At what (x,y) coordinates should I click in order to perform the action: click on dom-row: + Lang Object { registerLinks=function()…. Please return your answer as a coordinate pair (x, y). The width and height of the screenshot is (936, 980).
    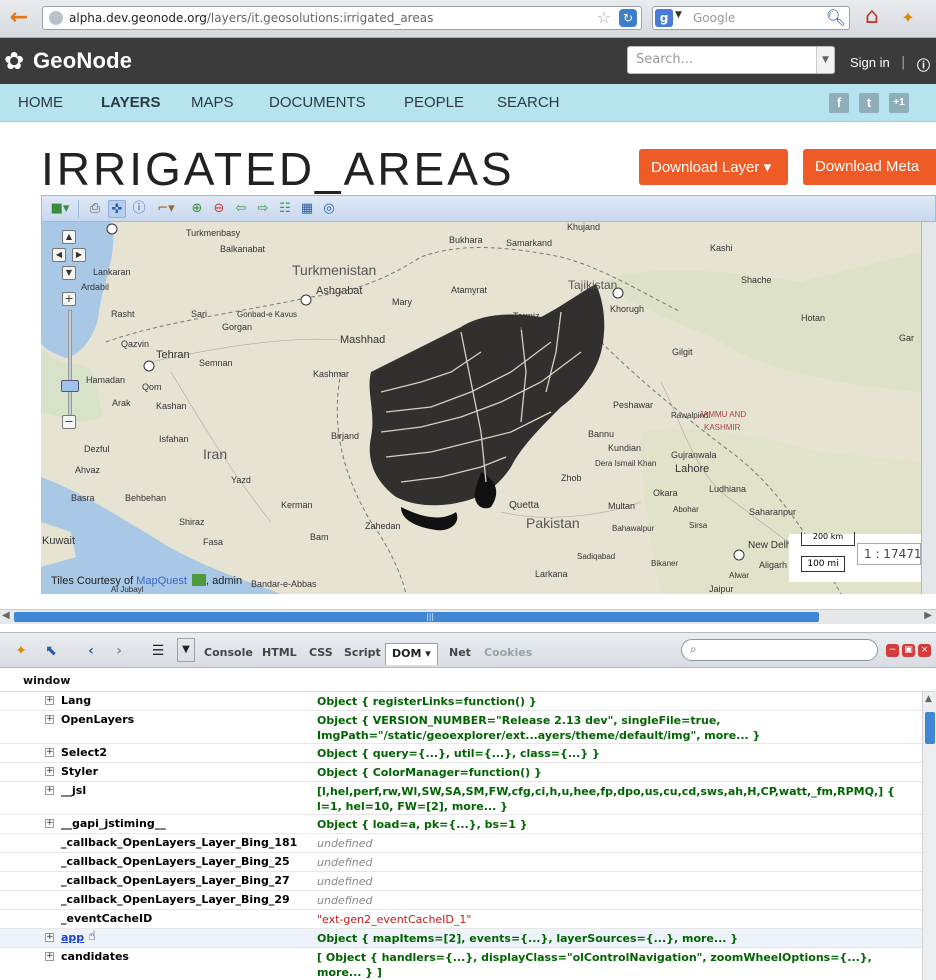
    Looking at the image, I should click on (461, 701).